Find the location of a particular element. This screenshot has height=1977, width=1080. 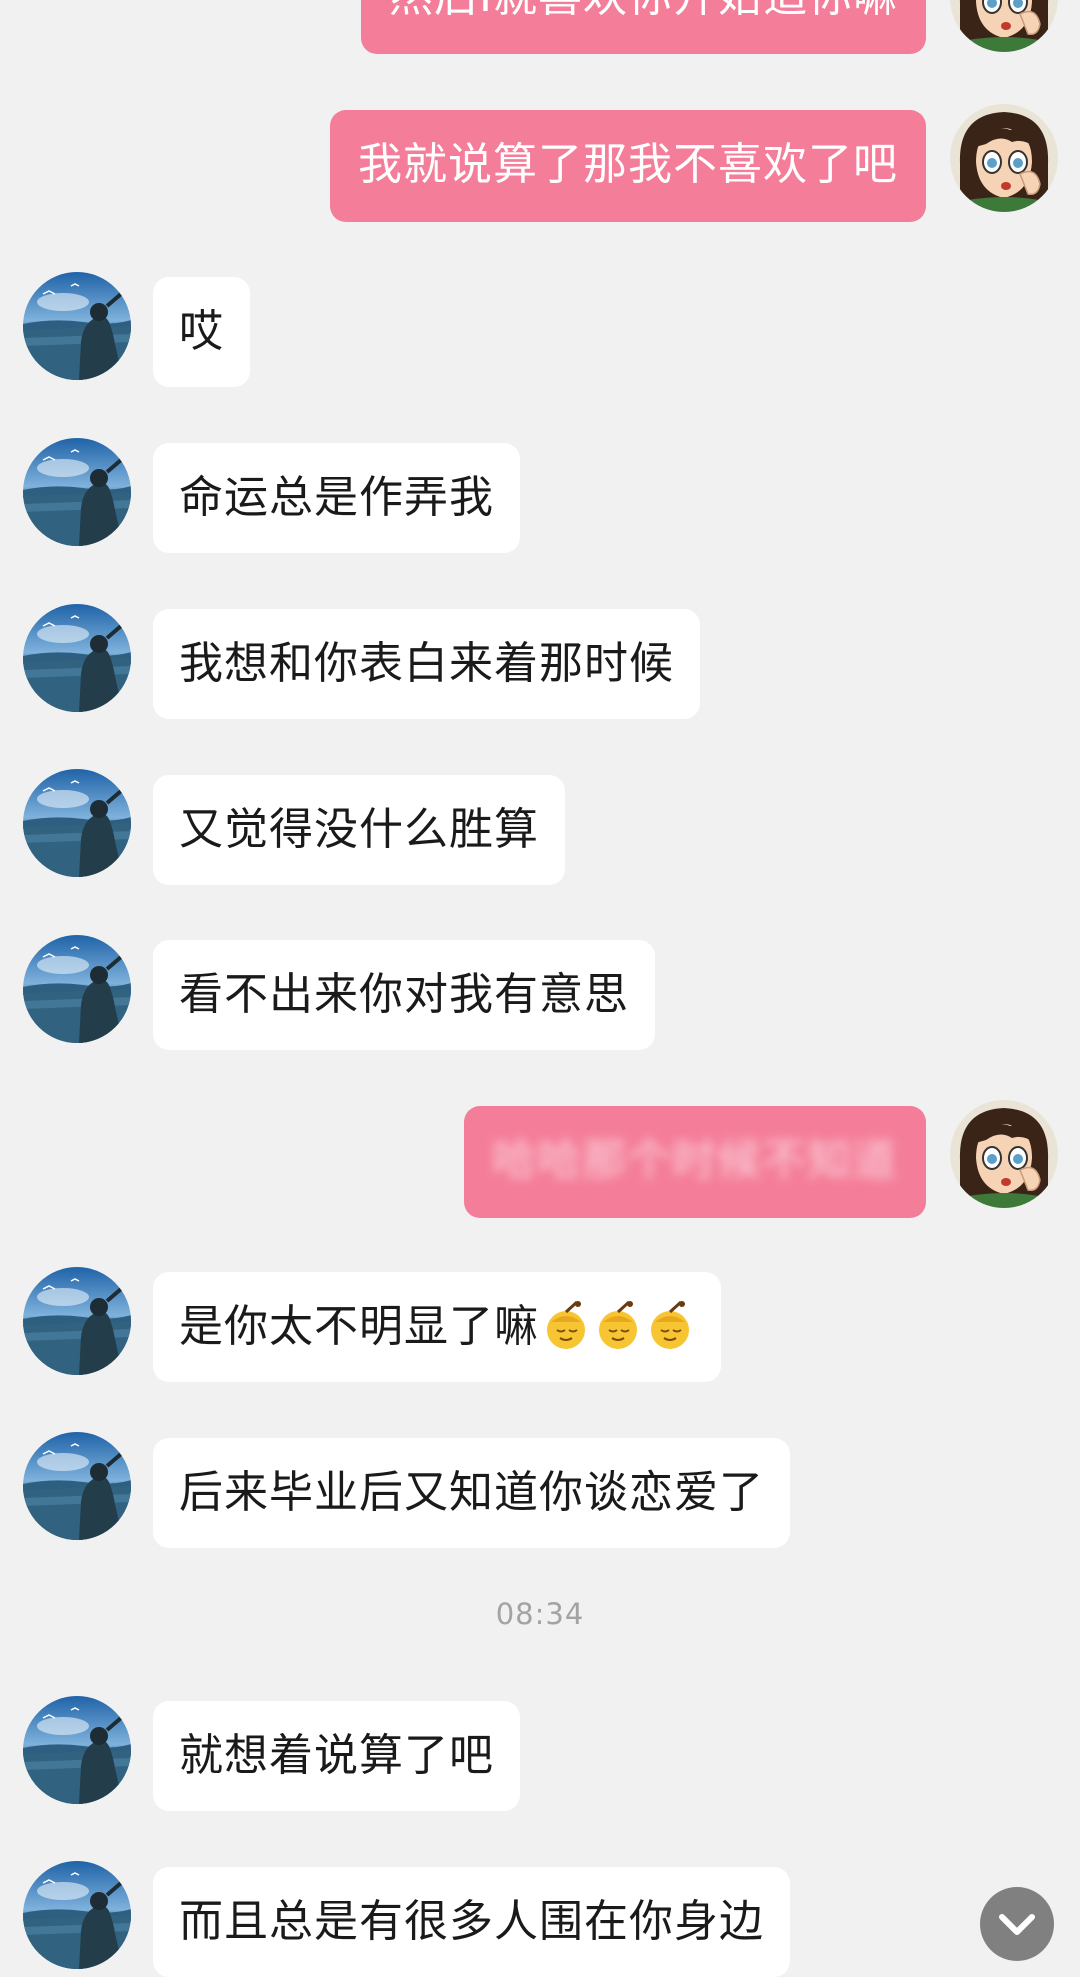

message-text: 我就说算了那我不喜欢了吧 is located at coordinates (628, 164).